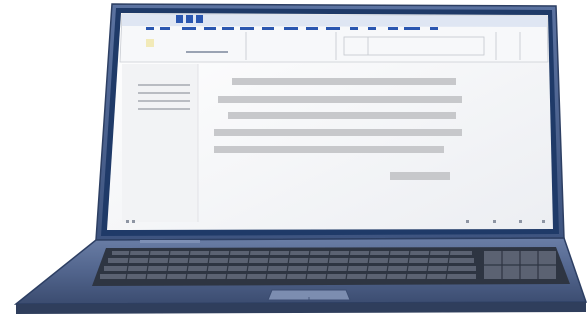 The height and width of the screenshot is (322, 588). I want to click on navigation-pane, so click(160, 143).